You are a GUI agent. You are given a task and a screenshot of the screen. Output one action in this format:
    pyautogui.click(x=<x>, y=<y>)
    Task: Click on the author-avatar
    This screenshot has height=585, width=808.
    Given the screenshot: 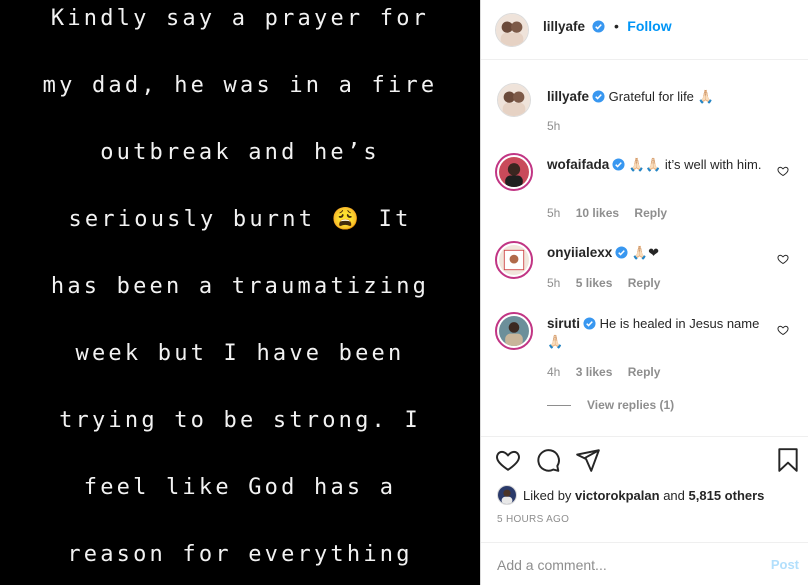 What is the action you would take?
    pyautogui.click(x=512, y=30)
    